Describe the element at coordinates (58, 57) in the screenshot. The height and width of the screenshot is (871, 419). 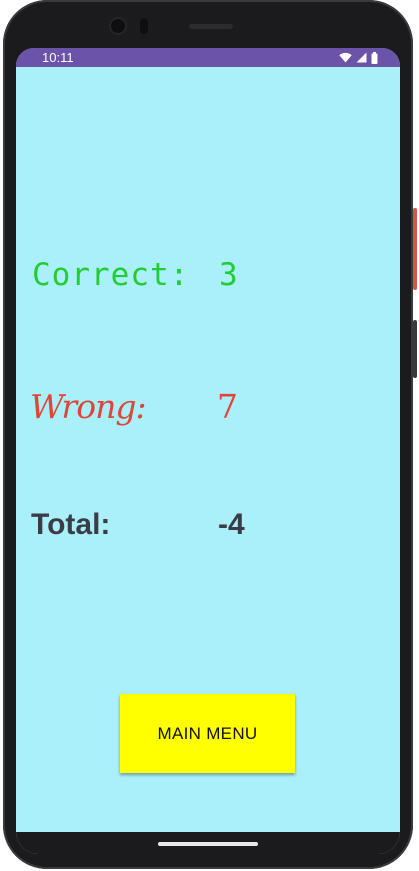
I see `status-time: 10:11` at that location.